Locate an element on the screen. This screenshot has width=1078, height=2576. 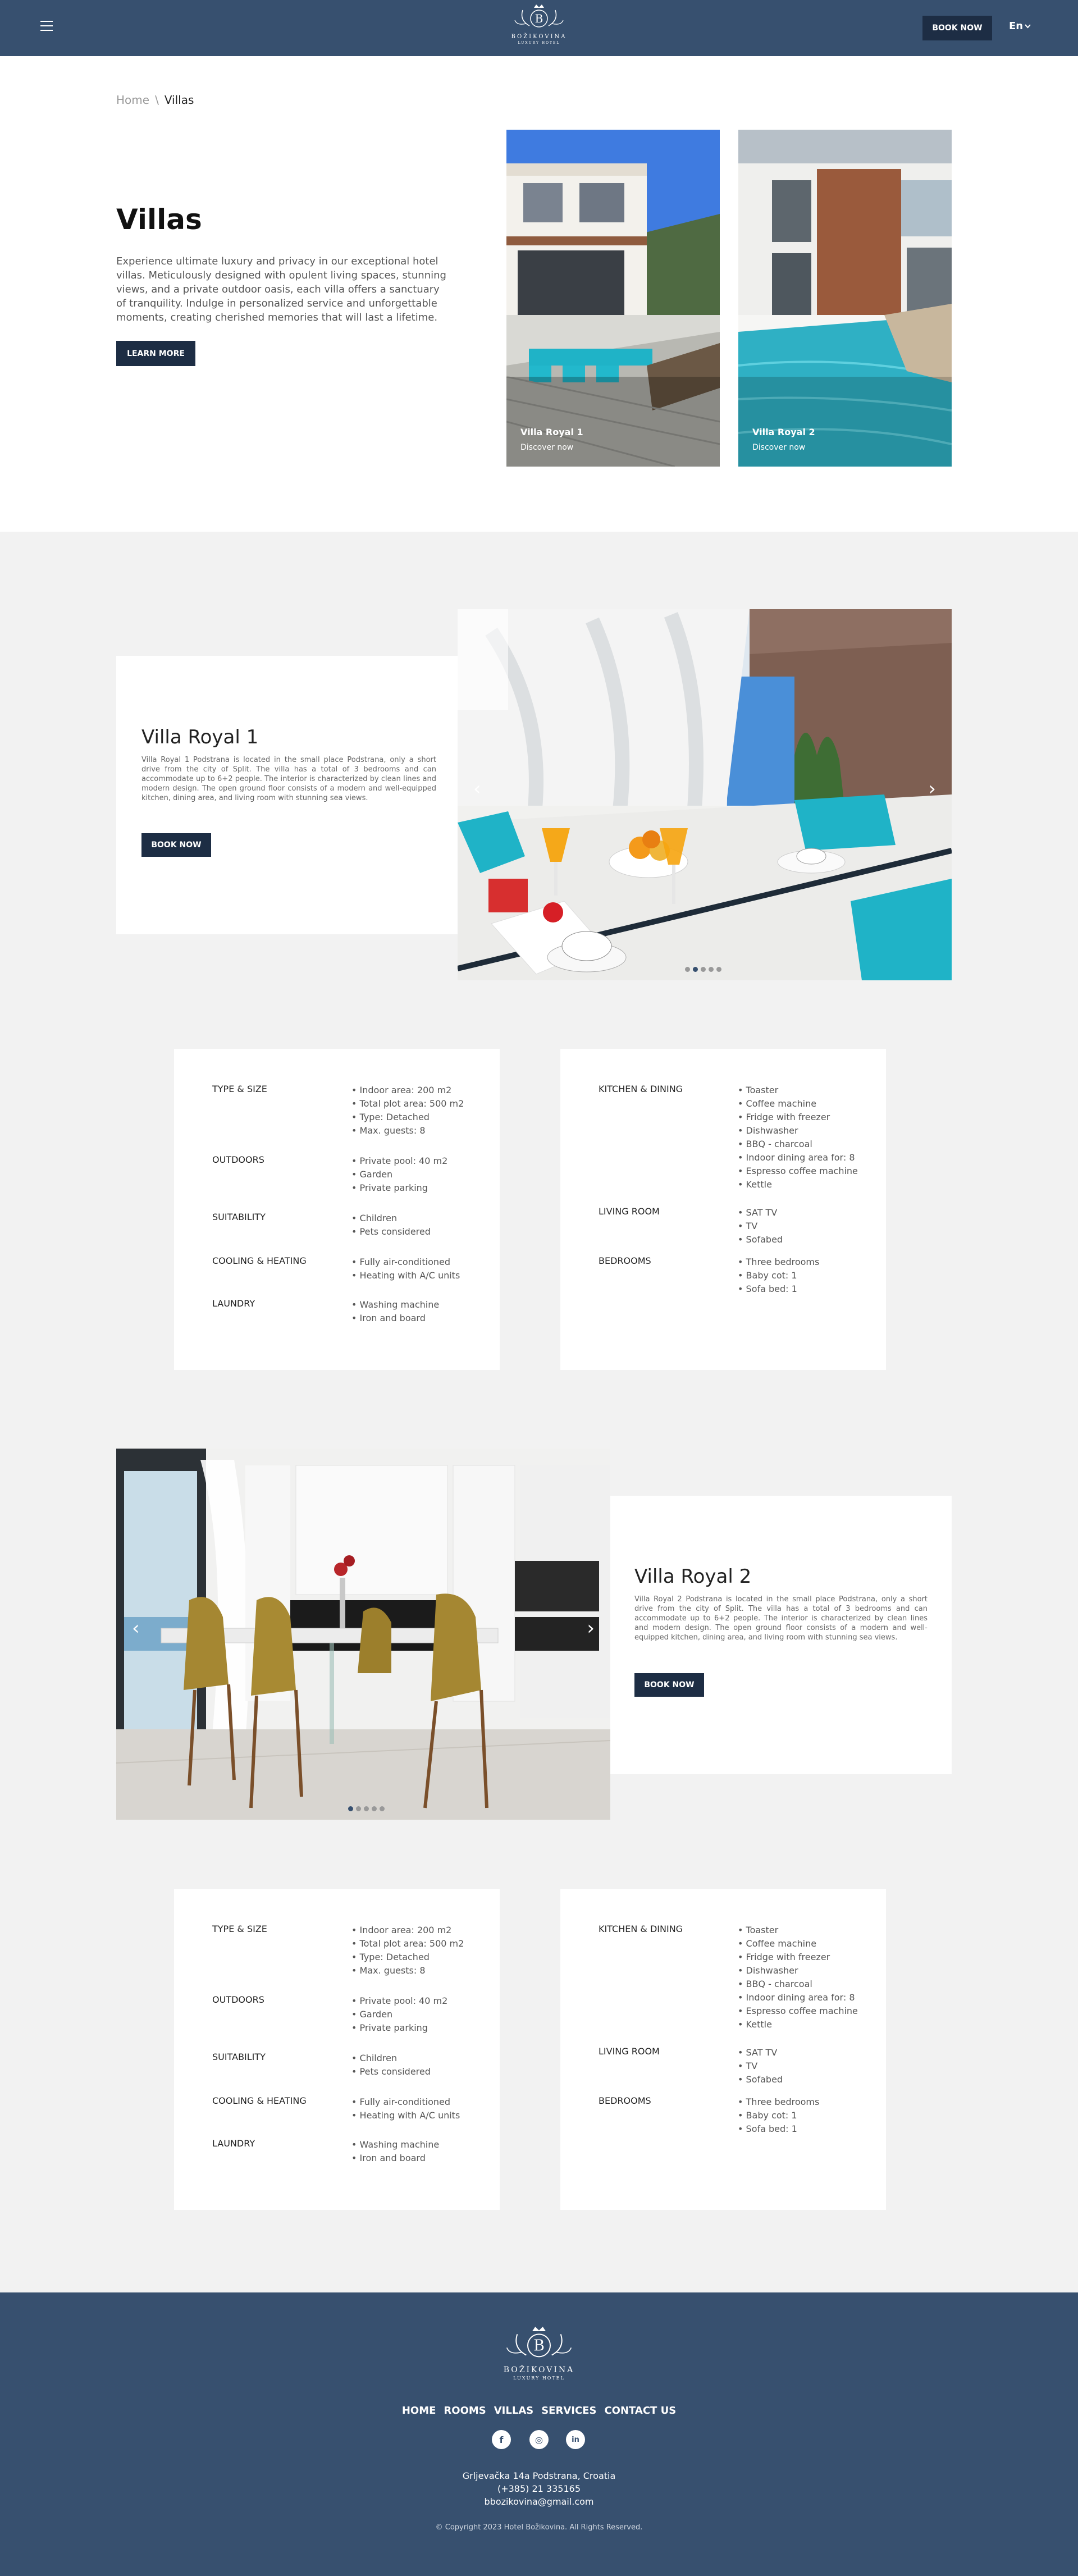
amenity-label: KITCHEN & DINING is located at coordinates (641, 1089).